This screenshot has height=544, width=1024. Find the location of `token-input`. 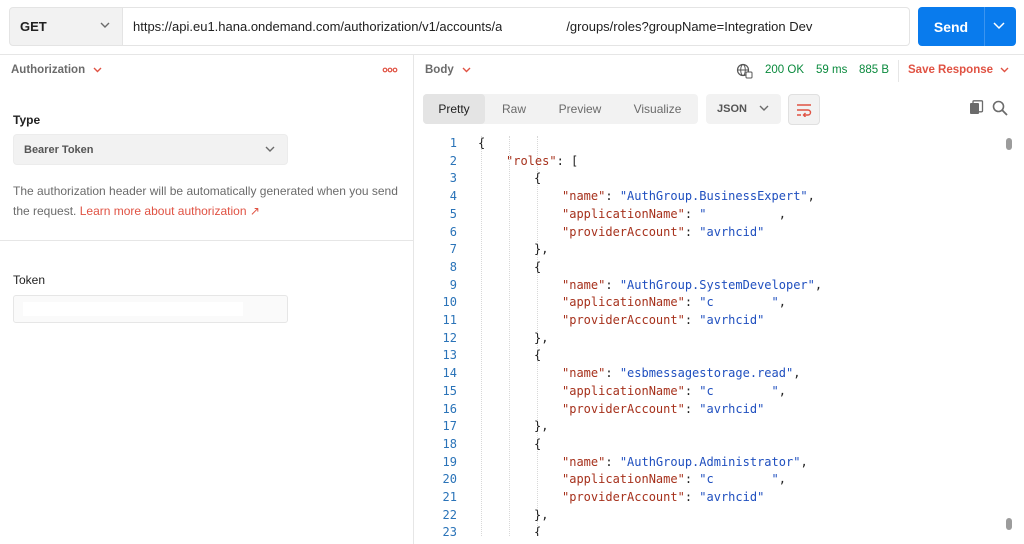

token-input is located at coordinates (150, 309).